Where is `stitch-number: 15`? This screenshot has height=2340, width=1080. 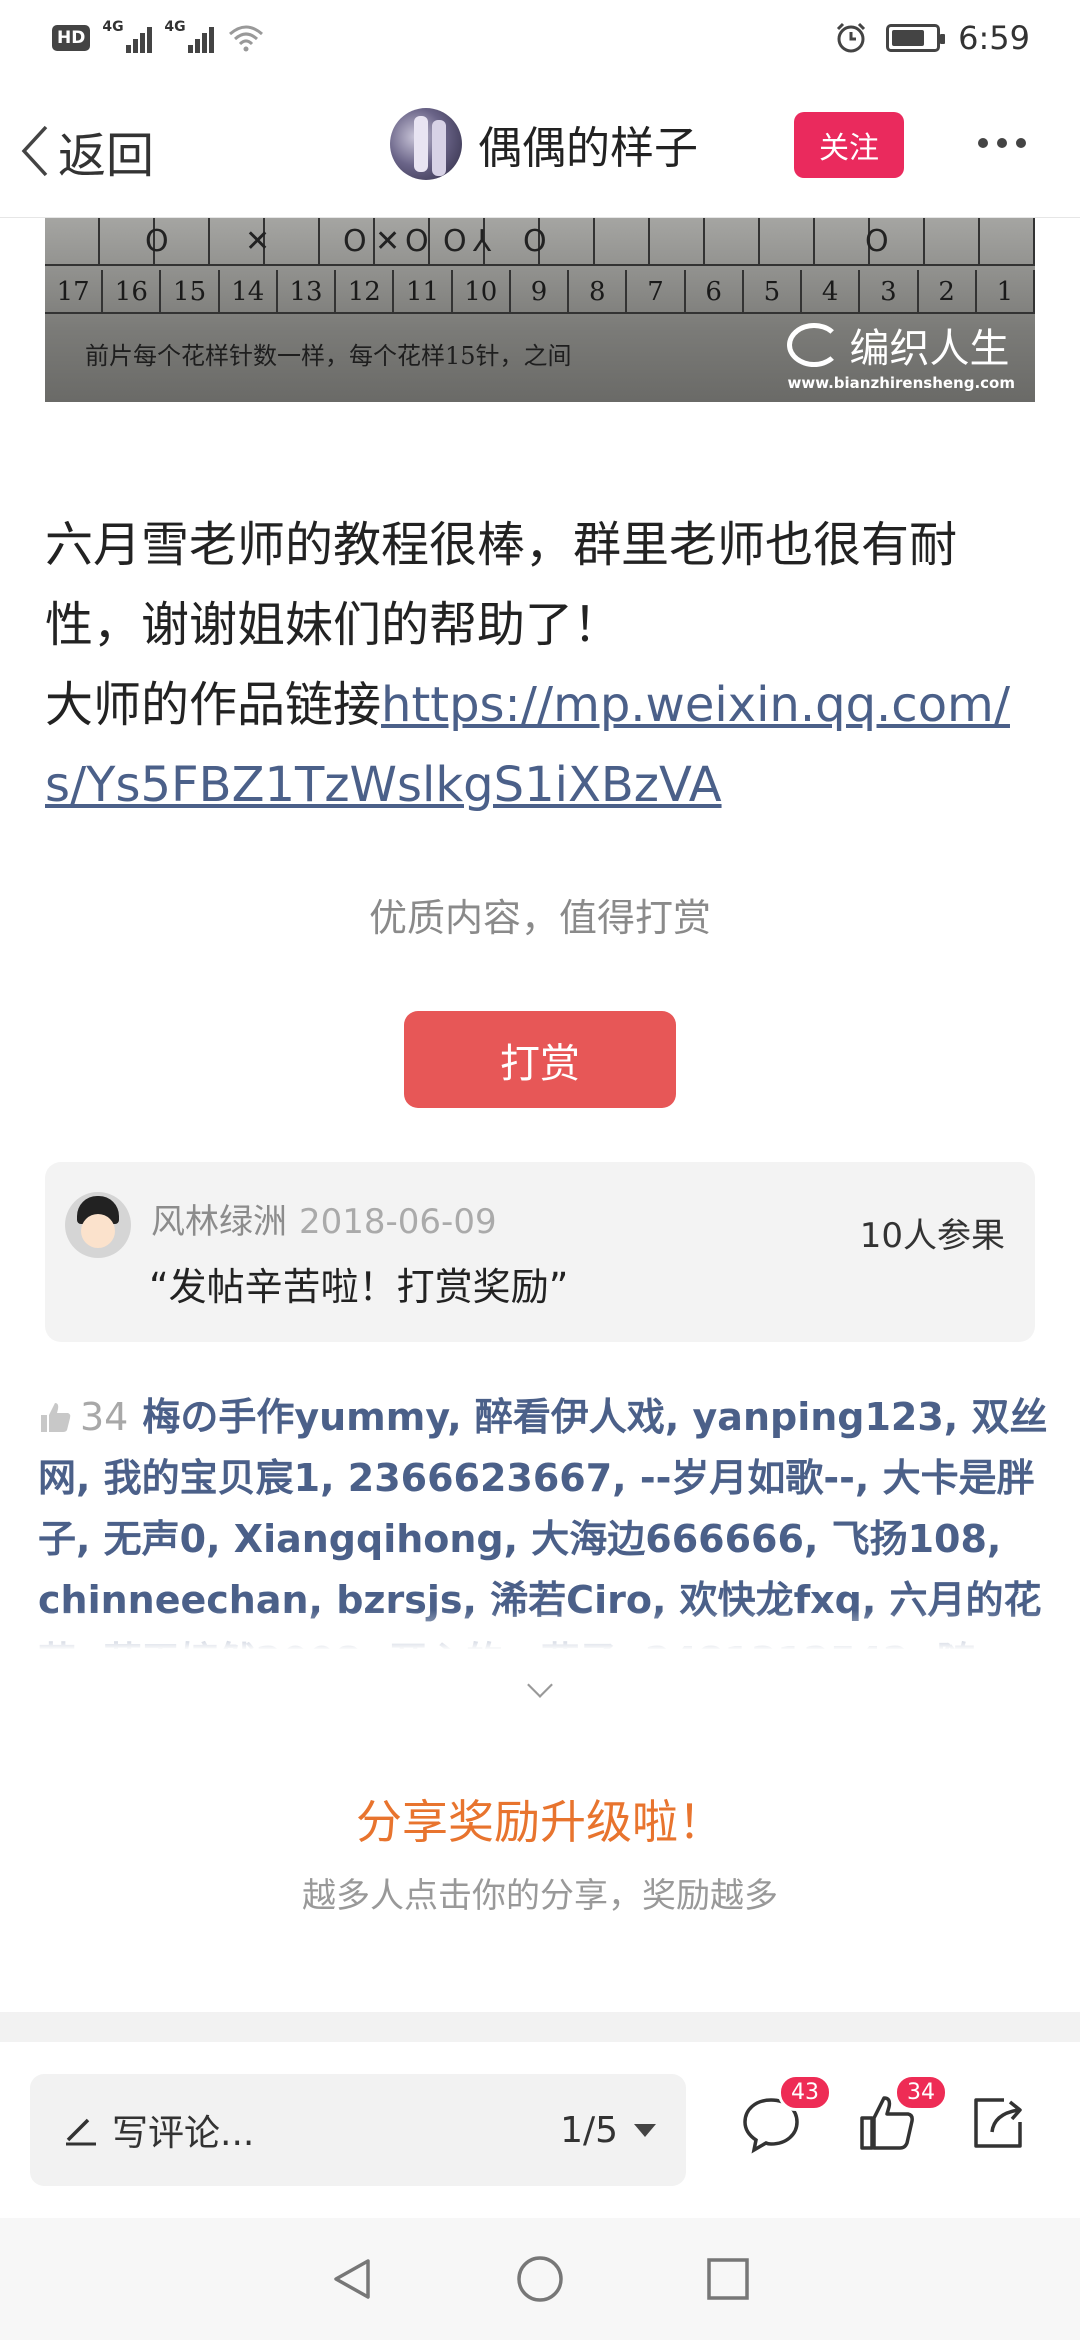
stitch-number: 15 is located at coordinates (190, 291).